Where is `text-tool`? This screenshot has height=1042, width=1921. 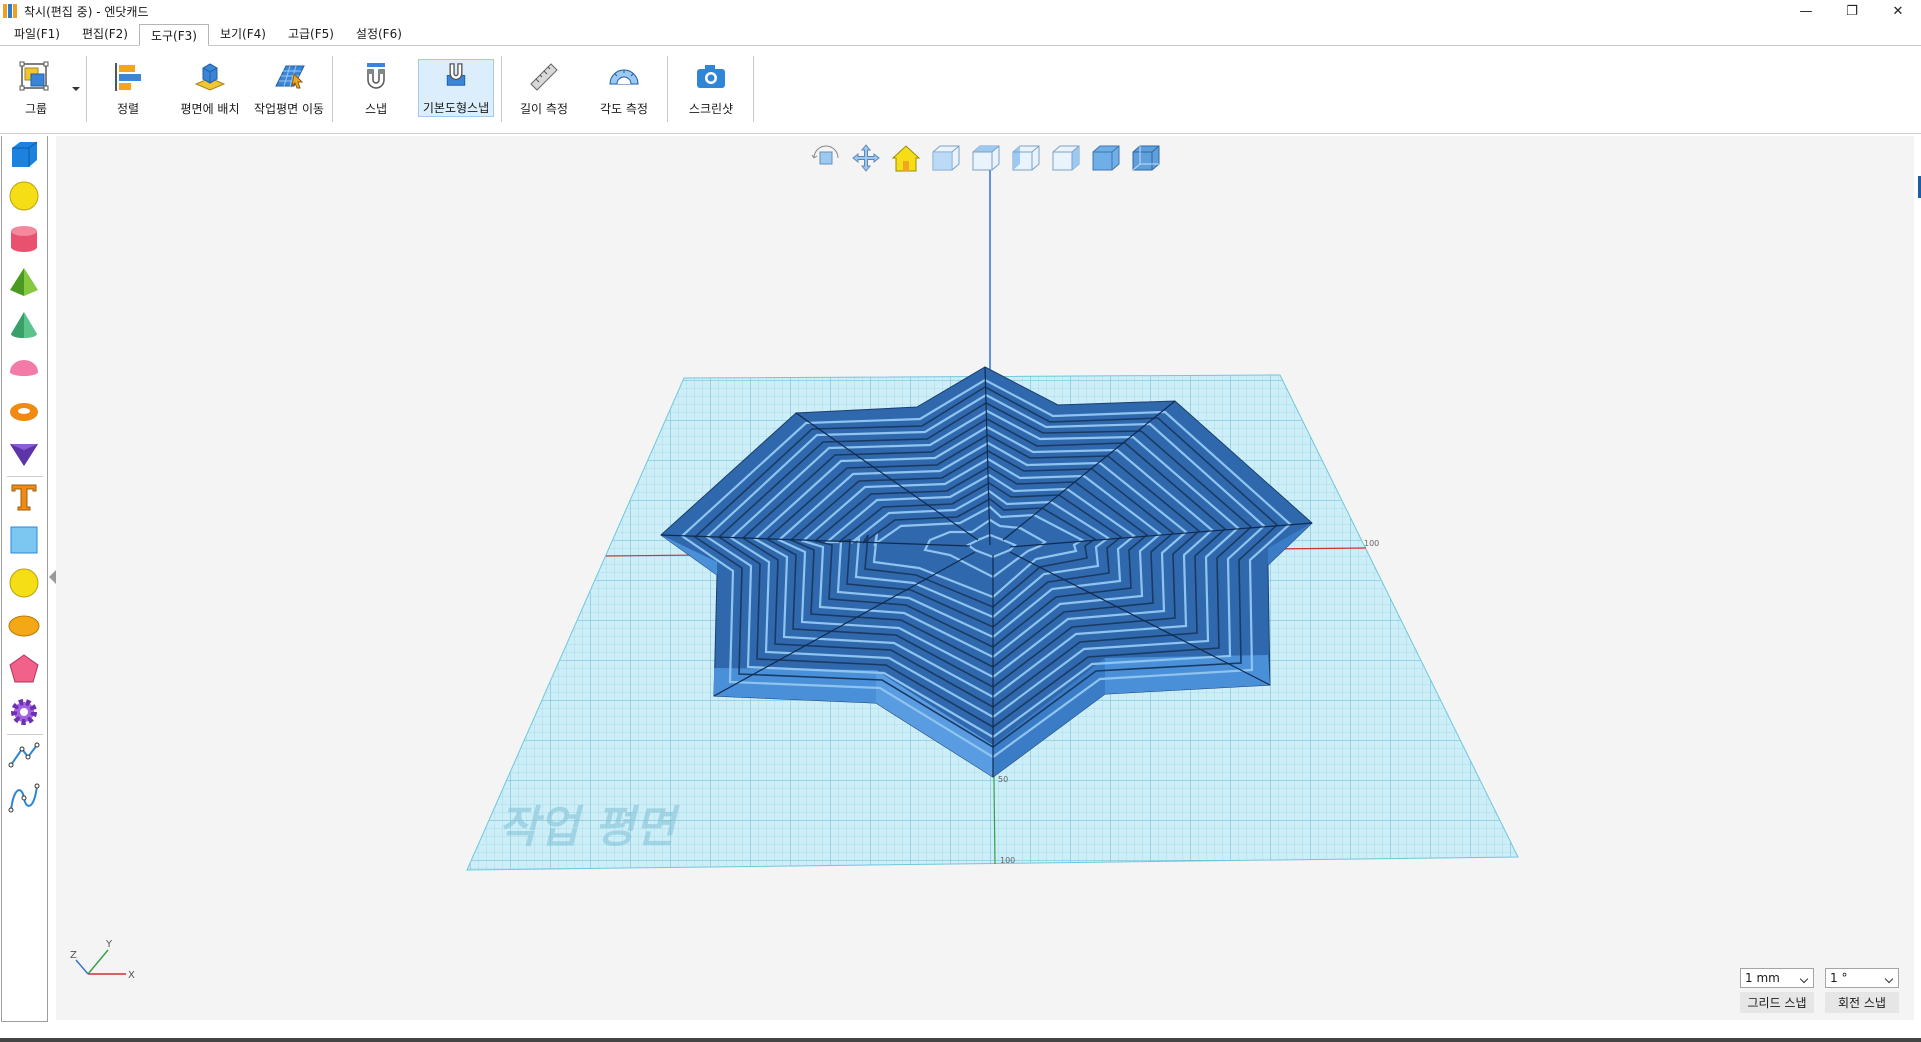
text-tool is located at coordinates (24, 497).